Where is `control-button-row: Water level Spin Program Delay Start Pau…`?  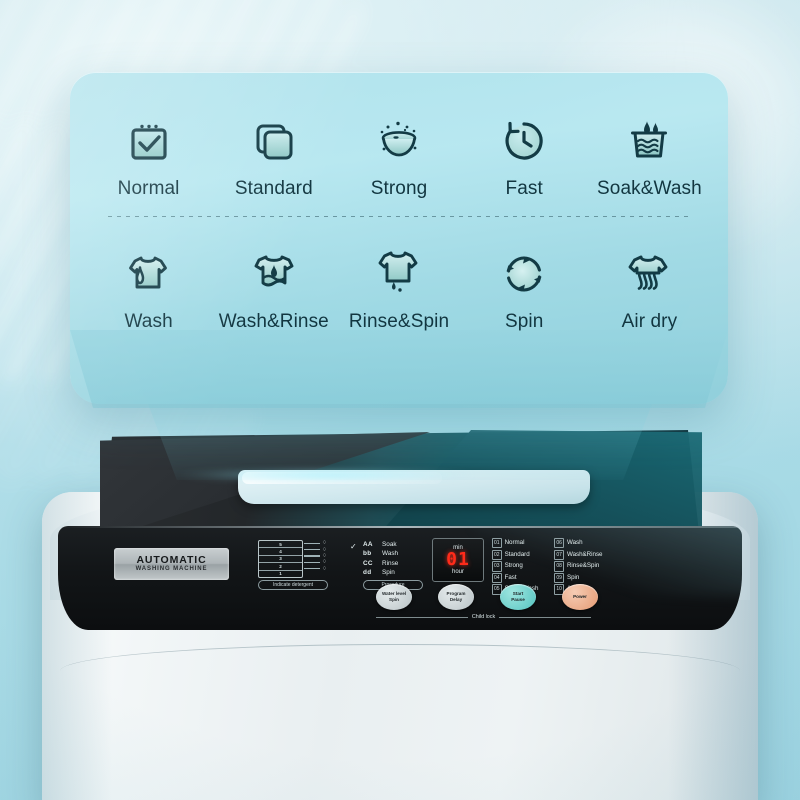 control-button-row: Water level Spin Program Delay Start Pau… is located at coordinates (521, 597).